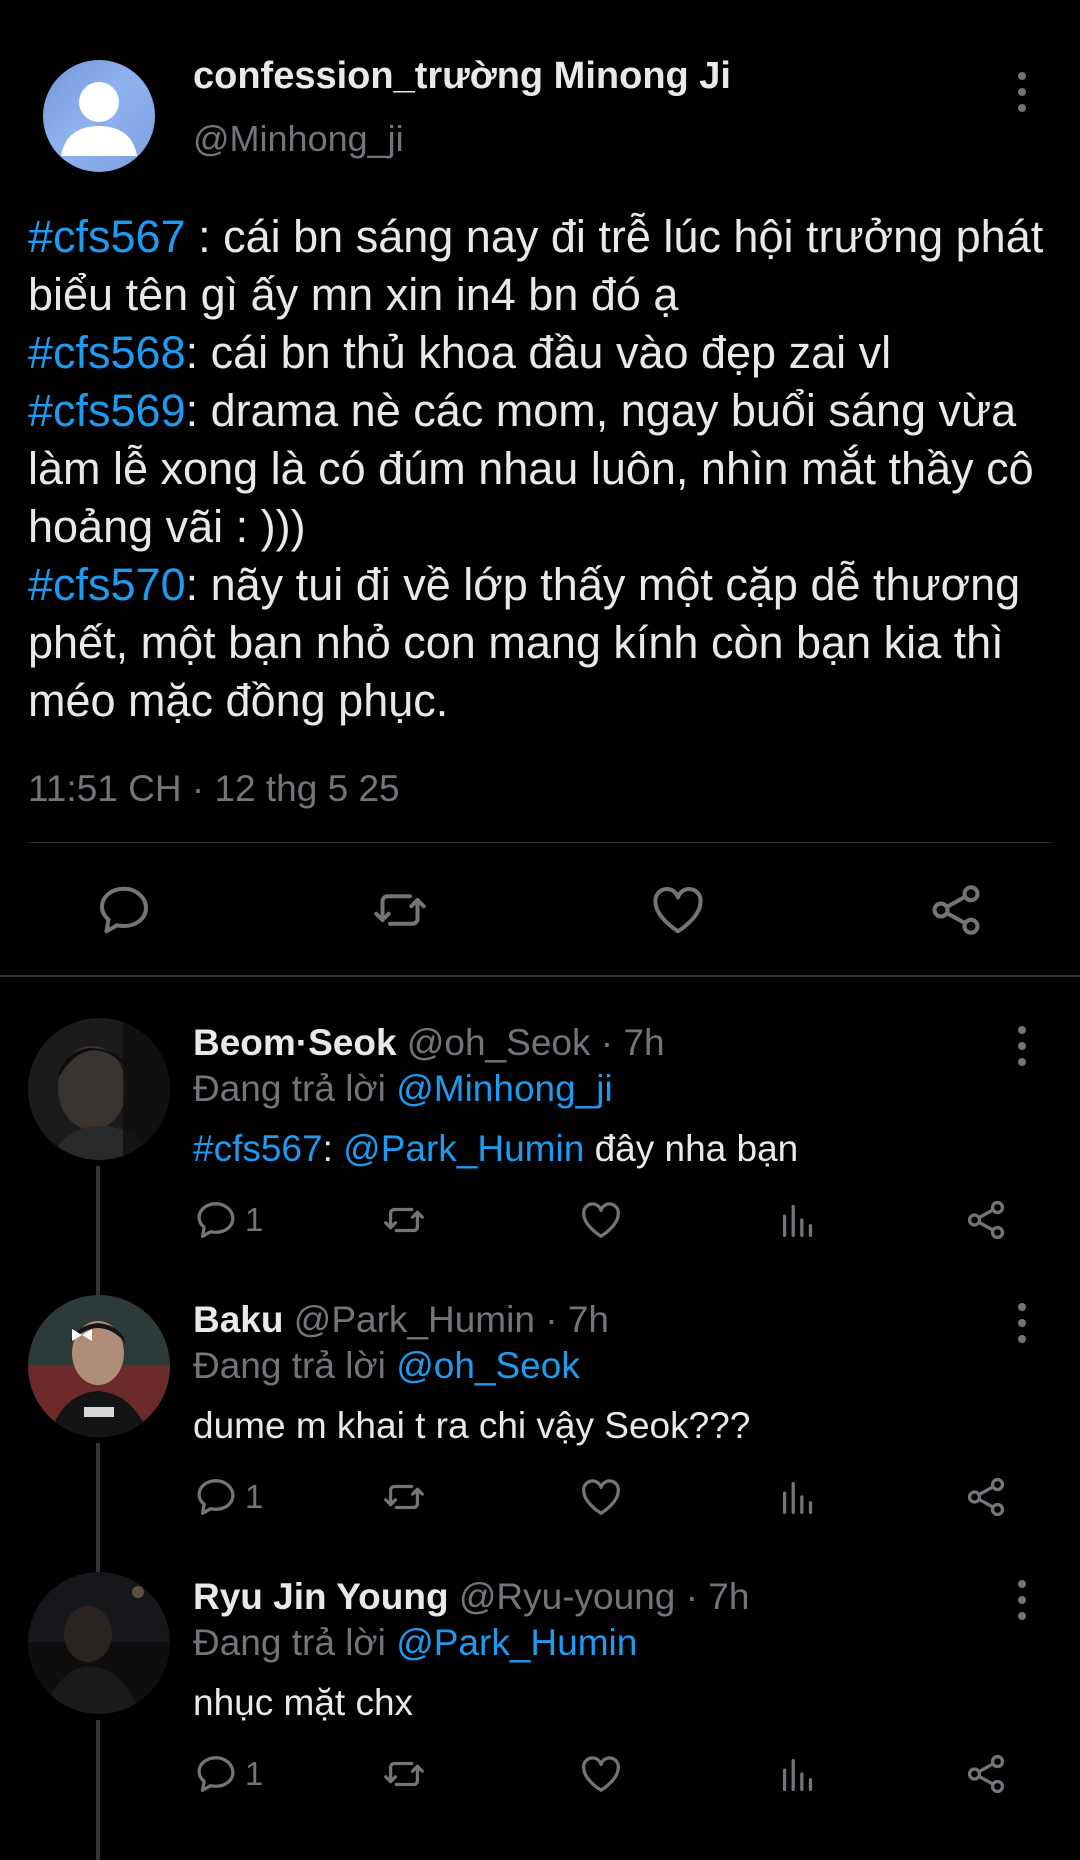 The image size is (1080, 1860). Describe the element at coordinates (472, 1425) in the screenshot. I see `reply-text: dume m khai t ra chi vậy Seok???` at that location.